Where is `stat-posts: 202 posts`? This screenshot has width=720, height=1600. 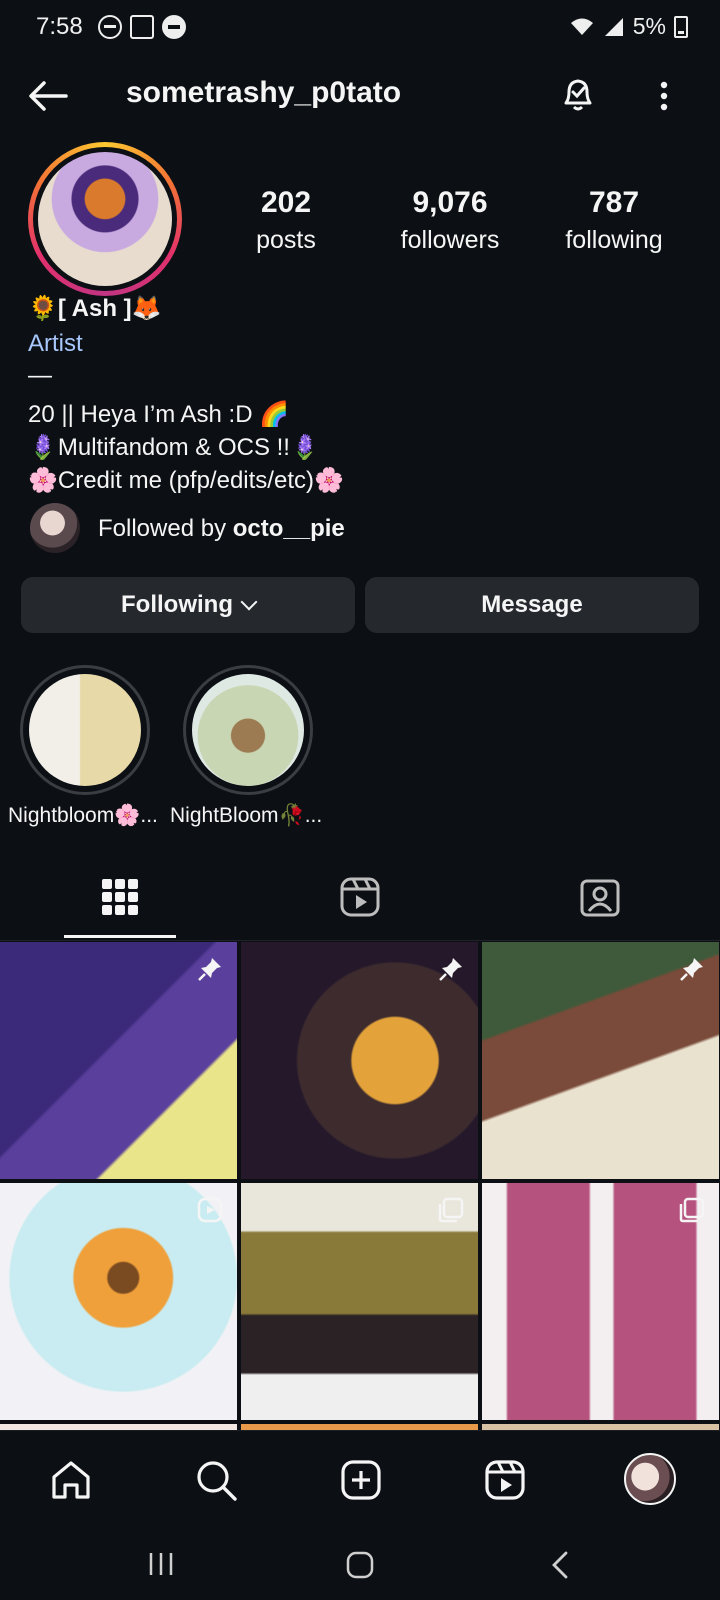 stat-posts: 202 posts is located at coordinates (286, 220).